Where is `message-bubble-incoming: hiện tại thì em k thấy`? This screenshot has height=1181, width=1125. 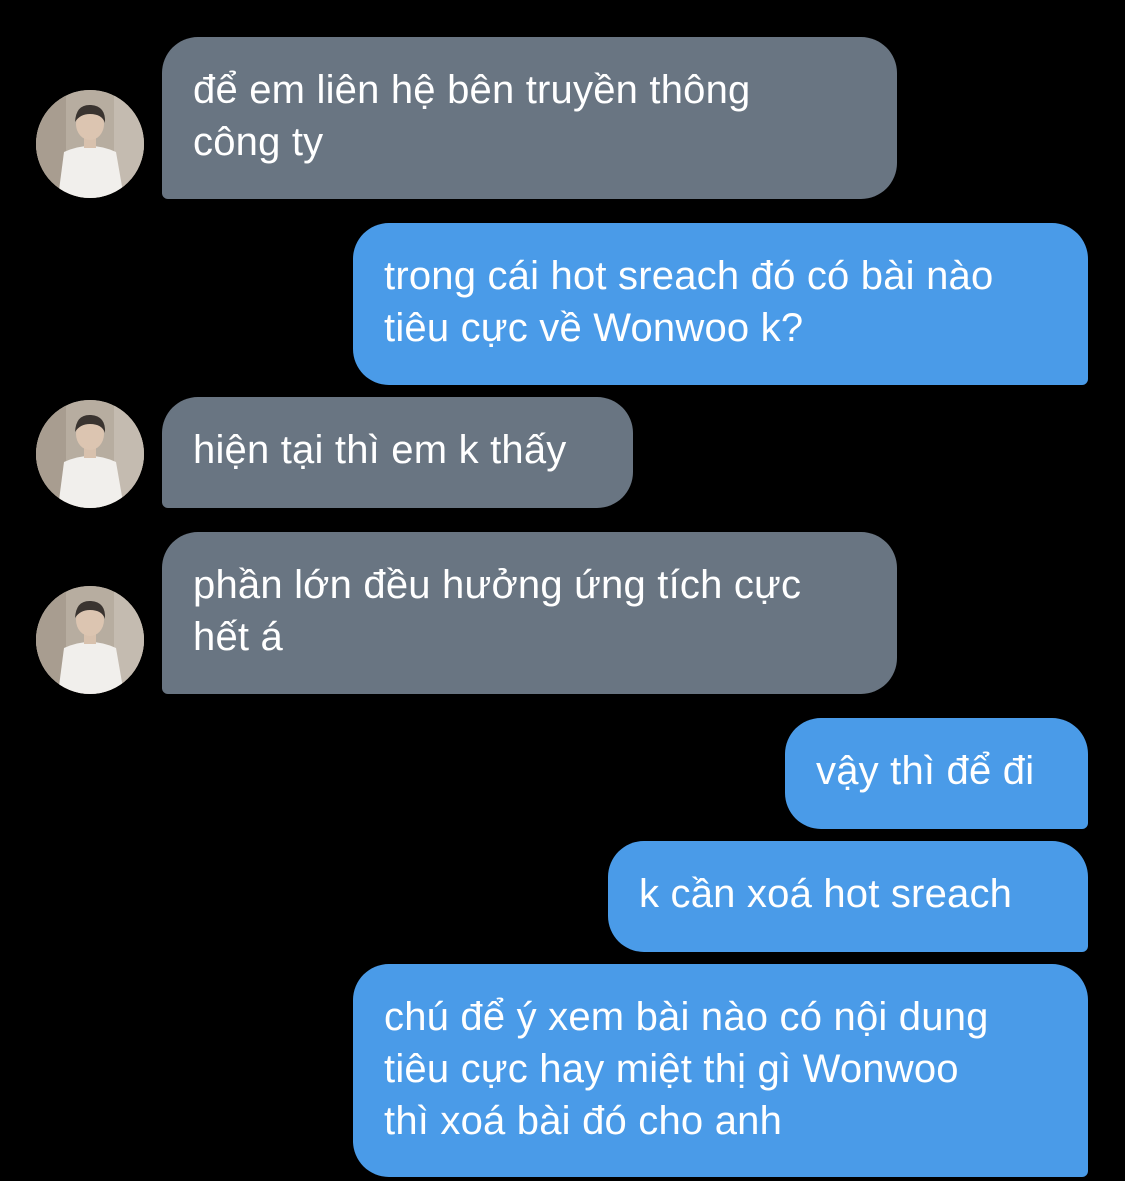 message-bubble-incoming: hiện tại thì em k thấy is located at coordinates (397, 452).